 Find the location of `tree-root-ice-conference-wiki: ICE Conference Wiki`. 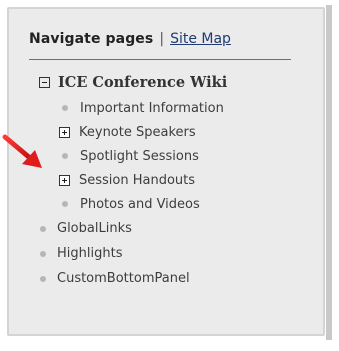

tree-root-ice-conference-wiki: ICE Conference Wiki is located at coordinates (170, 82).